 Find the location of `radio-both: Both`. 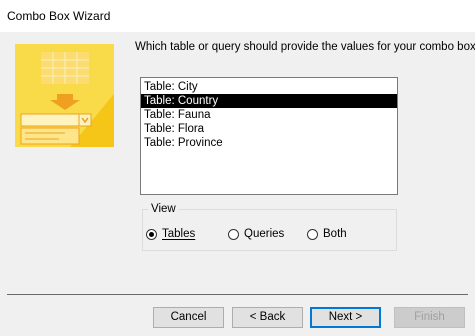

radio-both: Both is located at coordinates (327, 234).